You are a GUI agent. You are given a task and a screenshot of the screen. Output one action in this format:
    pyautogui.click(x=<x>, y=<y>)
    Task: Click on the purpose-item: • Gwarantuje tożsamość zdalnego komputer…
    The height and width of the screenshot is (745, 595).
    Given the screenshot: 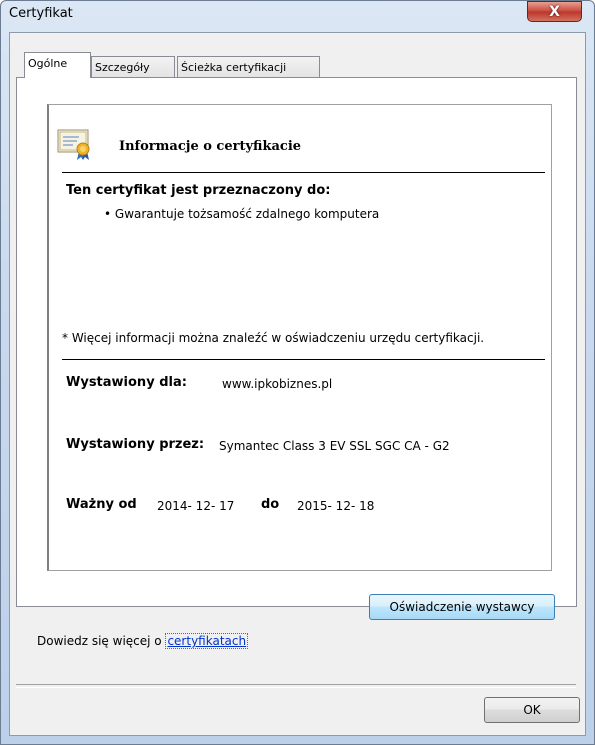 What is the action you would take?
    pyautogui.click(x=242, y=214)
    